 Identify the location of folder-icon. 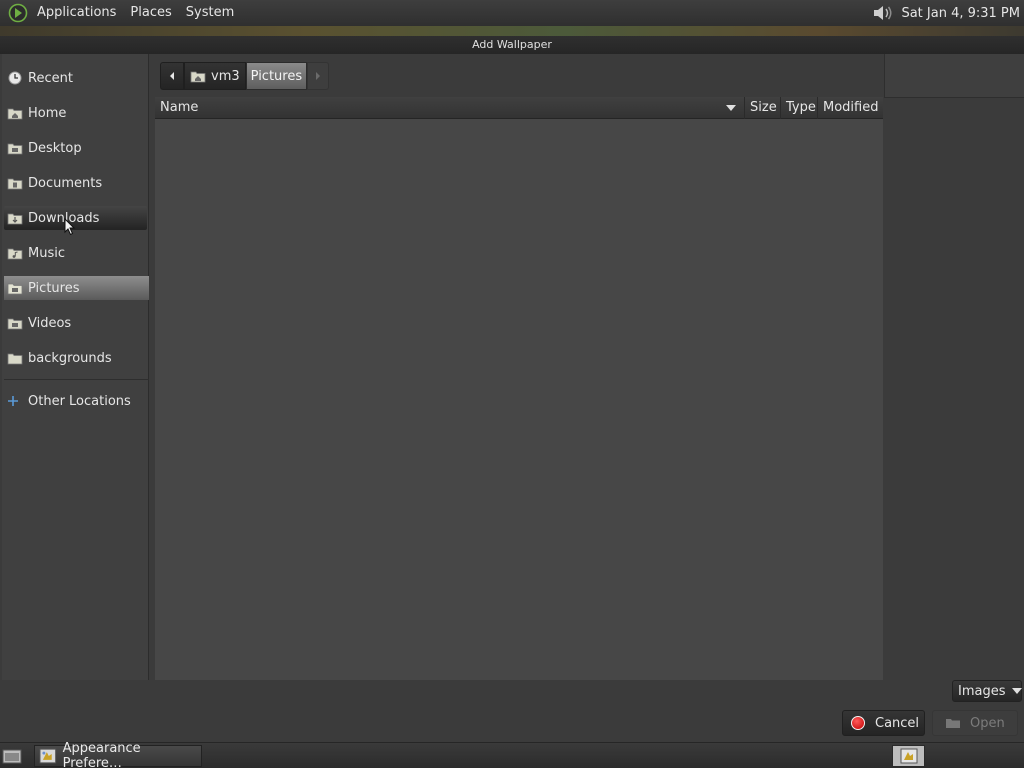
(15, 359).